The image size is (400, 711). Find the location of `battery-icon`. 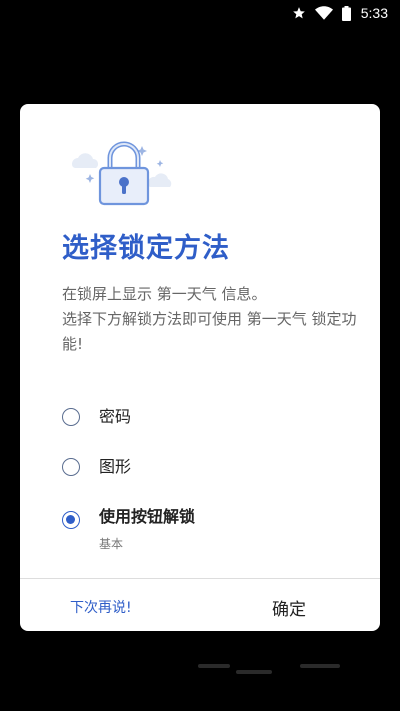

battery-icon is located at coordinates (346, 13).